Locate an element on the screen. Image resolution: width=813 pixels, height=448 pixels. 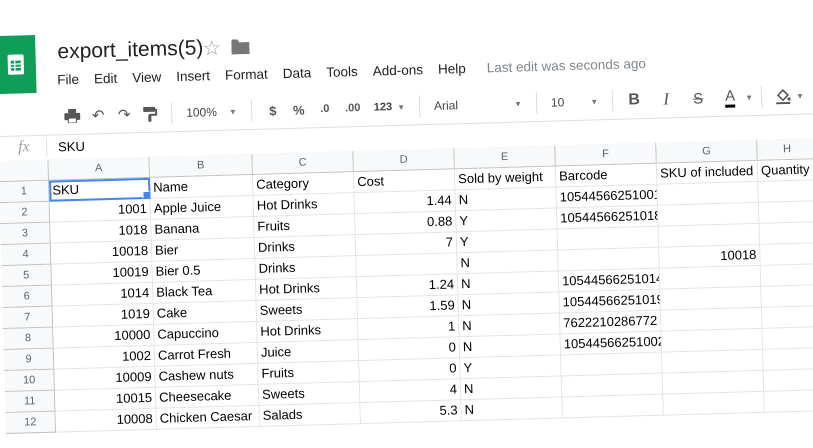
italic-button: I is located at coordinates (666, 99).